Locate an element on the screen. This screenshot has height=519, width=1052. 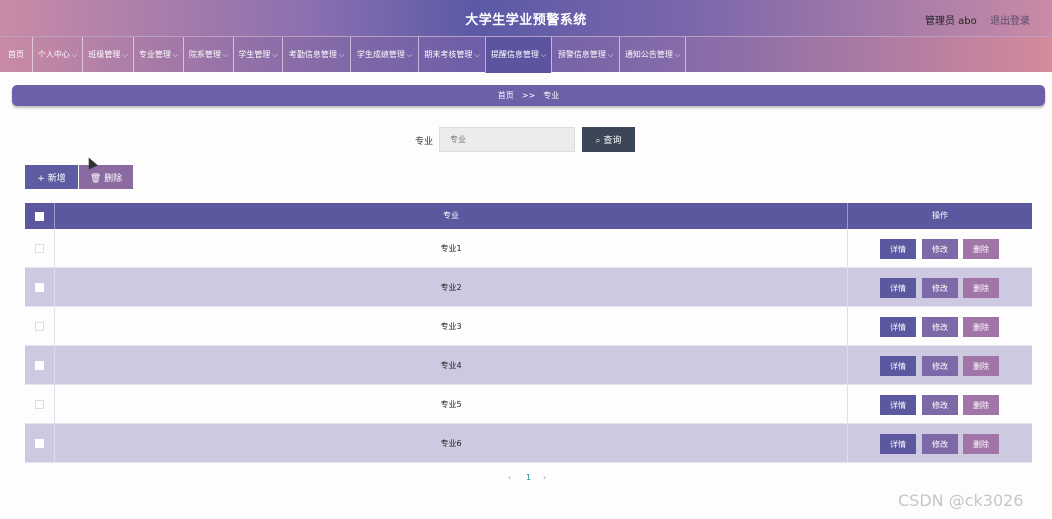
nav-item-major: 专业管理 ⌵ is located at coordinates (158, 55).